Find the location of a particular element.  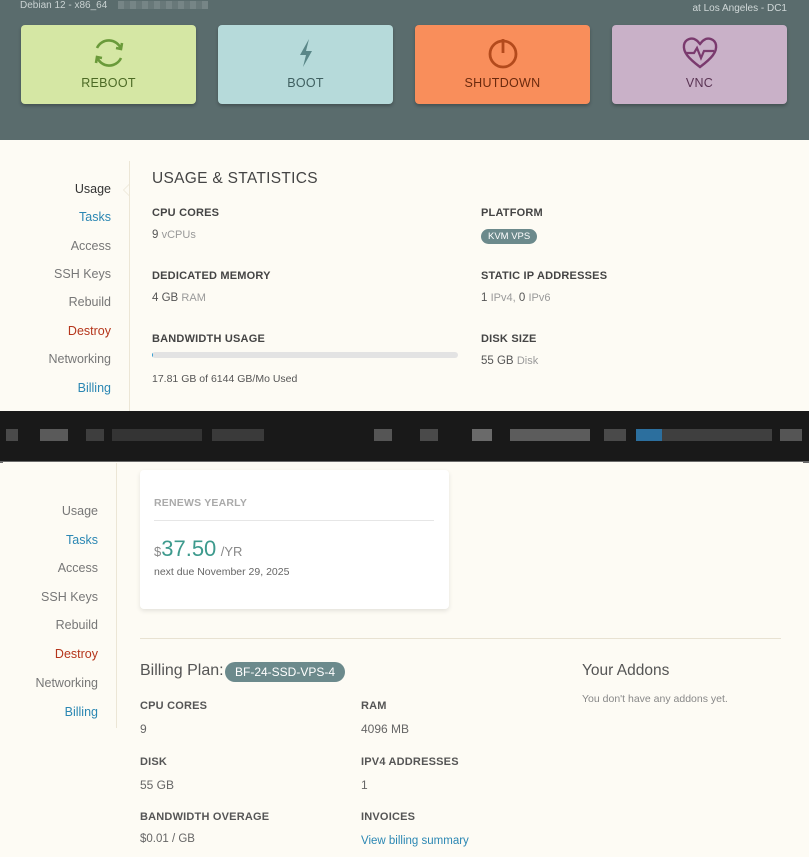

renewal-price: $37.50 /YR is located at coordinates (198, 549).